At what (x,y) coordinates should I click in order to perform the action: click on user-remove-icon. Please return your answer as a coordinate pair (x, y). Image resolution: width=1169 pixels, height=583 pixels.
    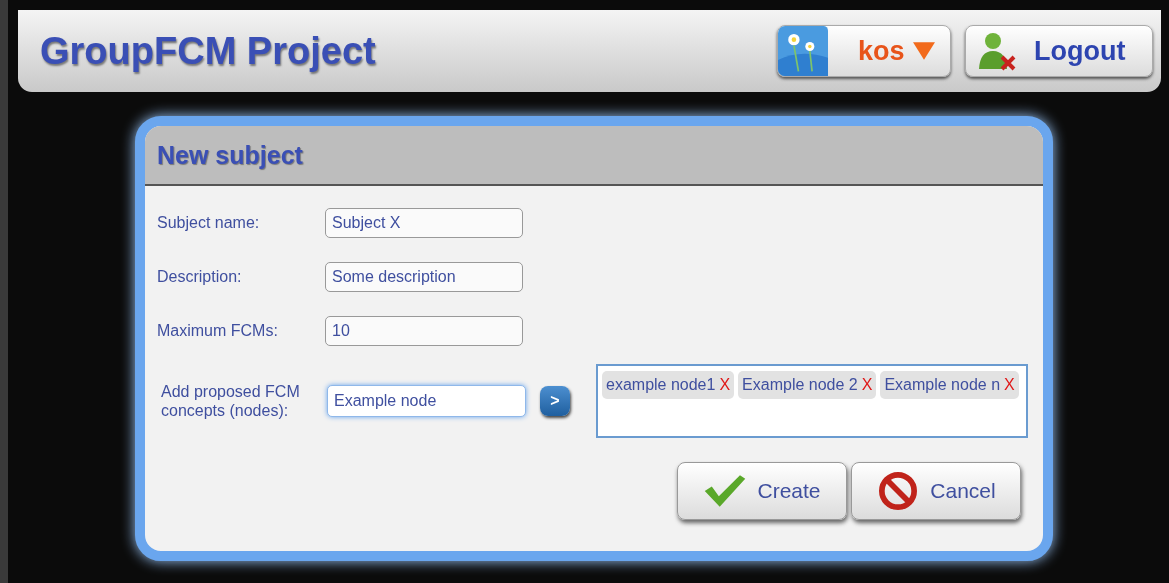
    Looking at the image, I should click on (998, 51).